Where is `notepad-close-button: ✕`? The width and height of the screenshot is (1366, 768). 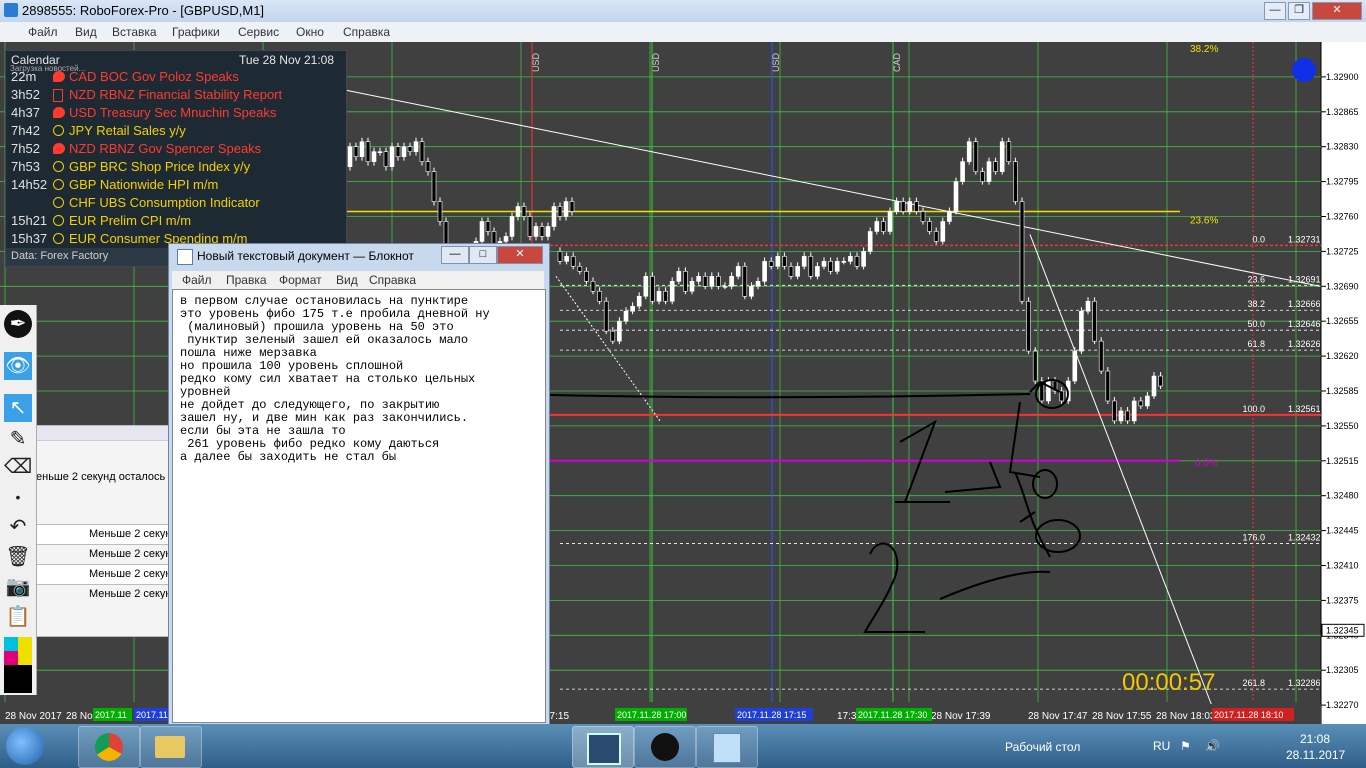
notepad-close-button: ✕ is located at coordinates (520, 255).